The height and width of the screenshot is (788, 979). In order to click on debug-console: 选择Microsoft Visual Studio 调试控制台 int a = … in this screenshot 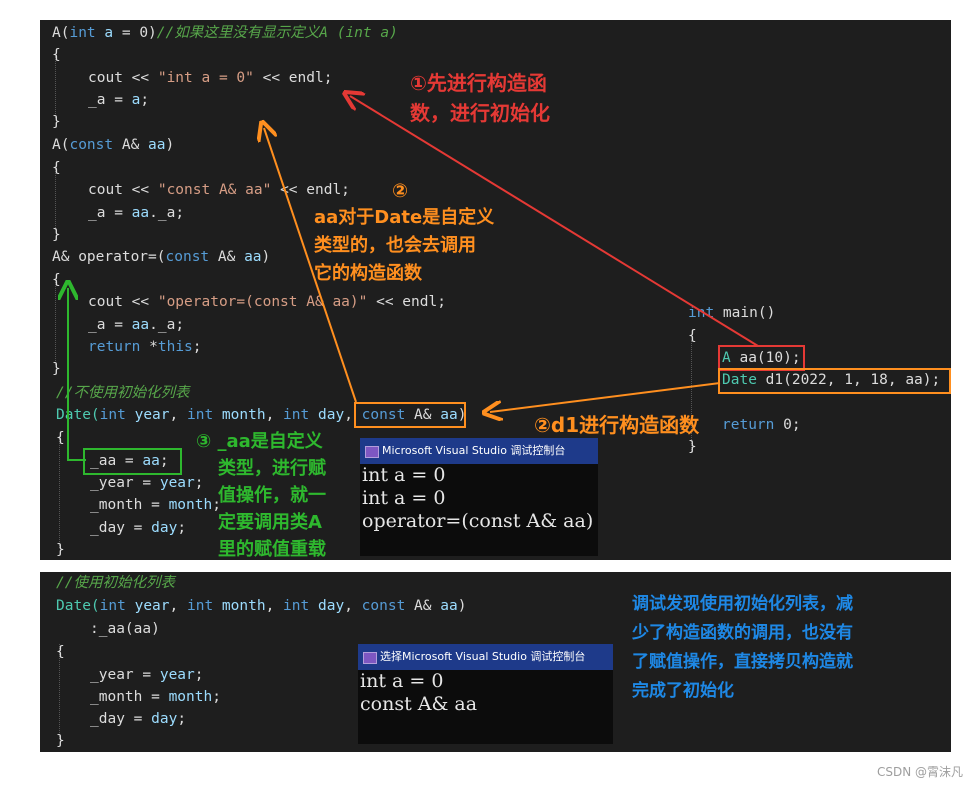, I will do `click(485, 694)`.